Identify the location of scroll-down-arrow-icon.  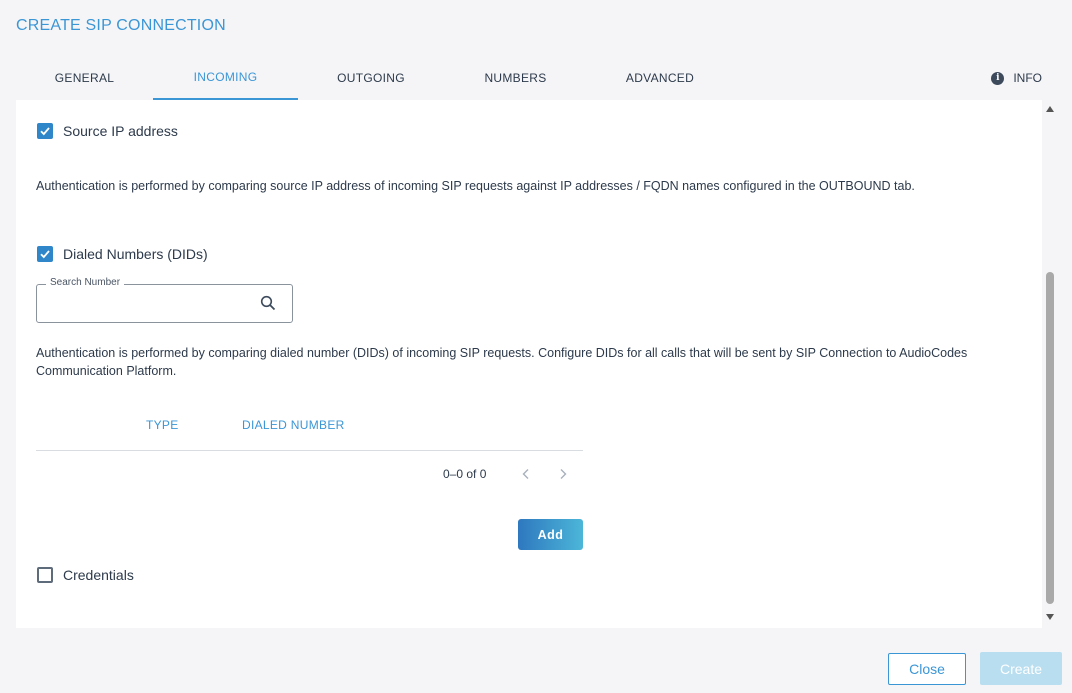
(1050, 617).